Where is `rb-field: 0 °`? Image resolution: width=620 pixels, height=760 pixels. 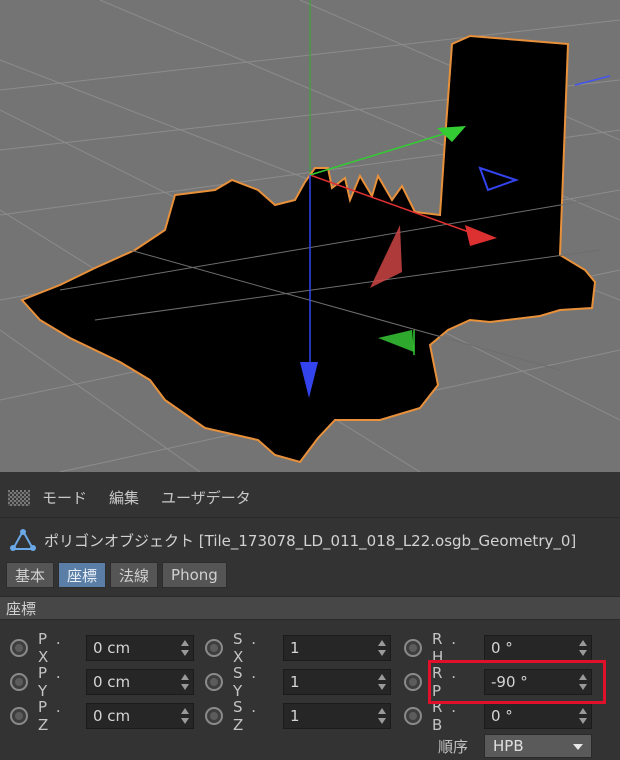 rb-field: 0 ° is located at coordinates (538, 716).